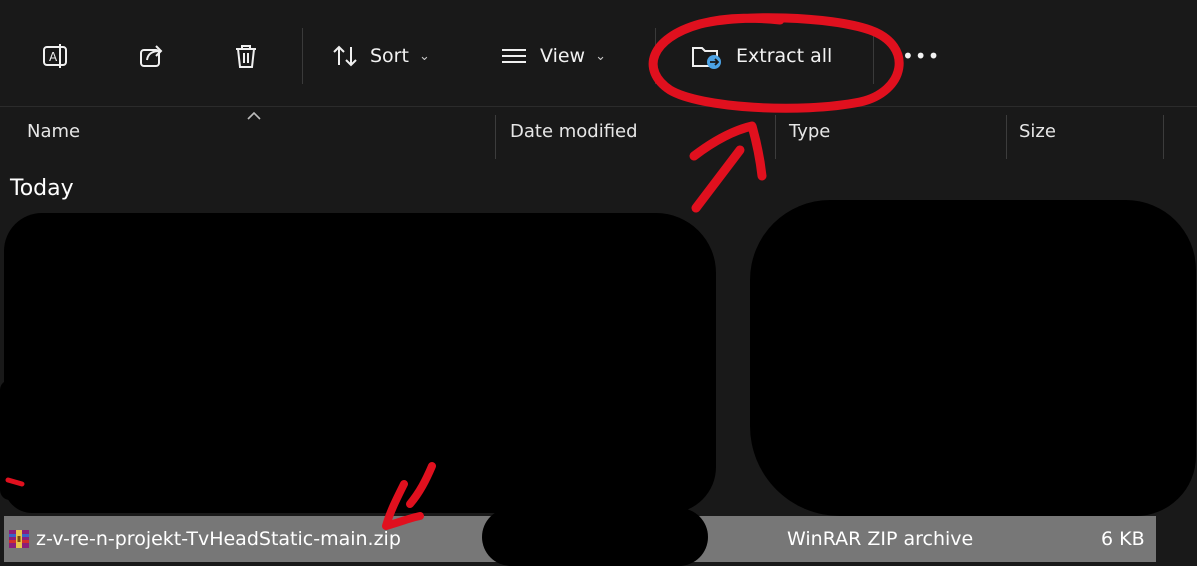 The image size is (1197, 566). What do you see at coordinates (809, 131) in the screenshot?
I see `column-header-type: Type` at bounding box center [809, 131].